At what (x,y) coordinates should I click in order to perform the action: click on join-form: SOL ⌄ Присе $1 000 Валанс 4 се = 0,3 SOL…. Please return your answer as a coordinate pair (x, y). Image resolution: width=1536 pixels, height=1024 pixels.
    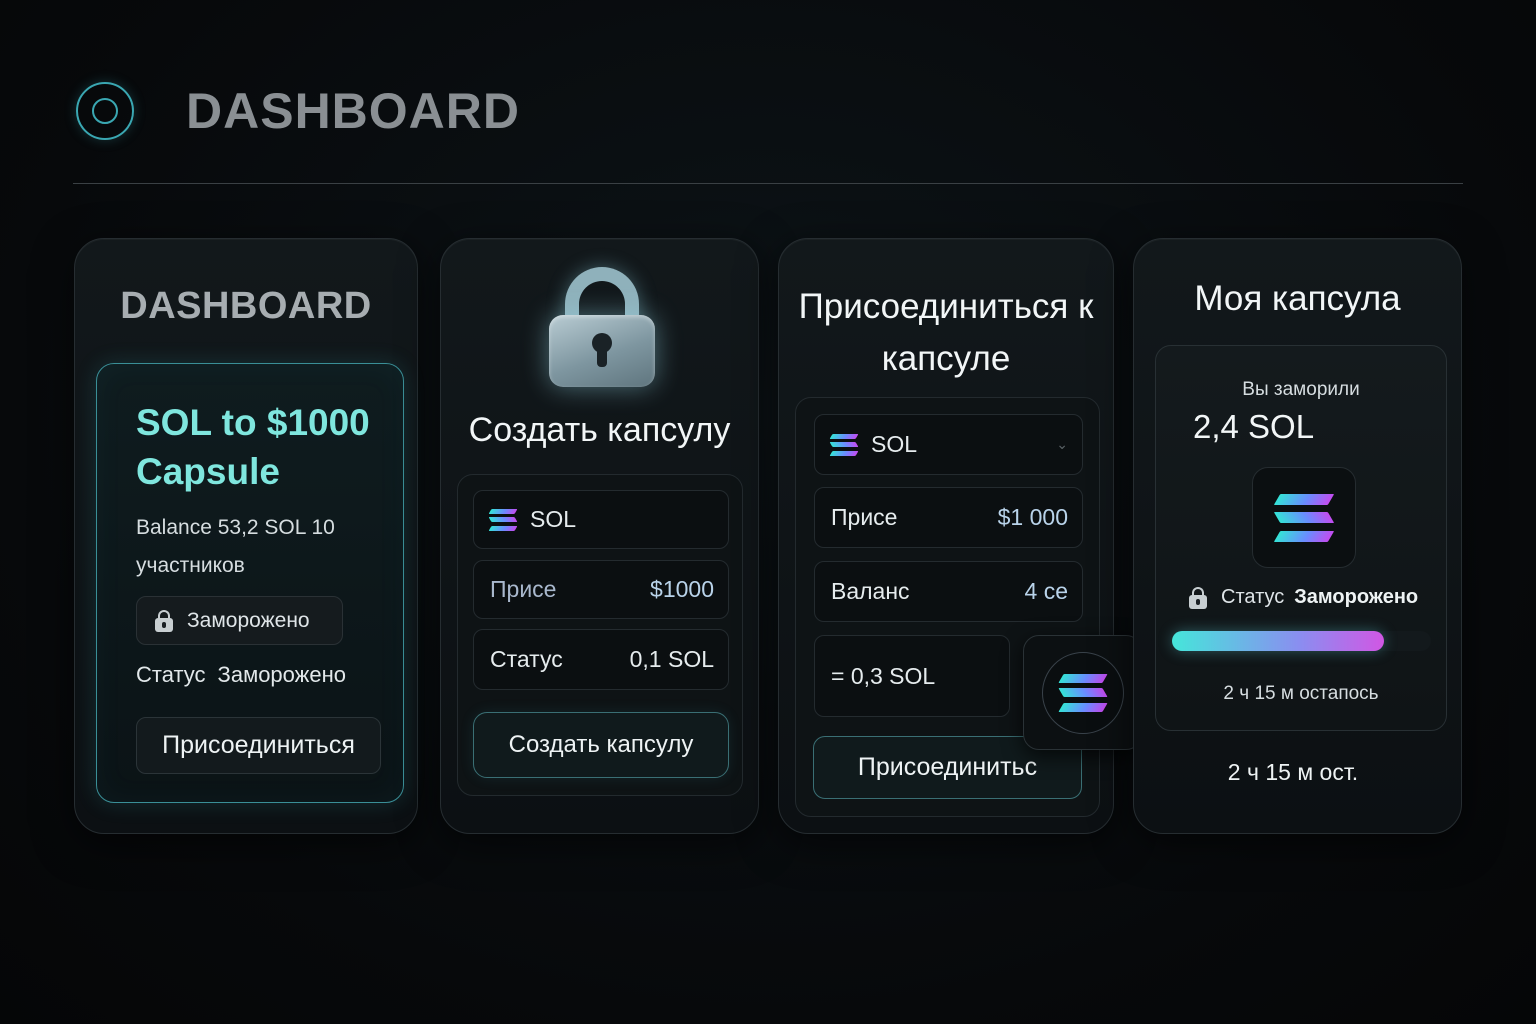
    Looking at the image, I should click on (947, 607).